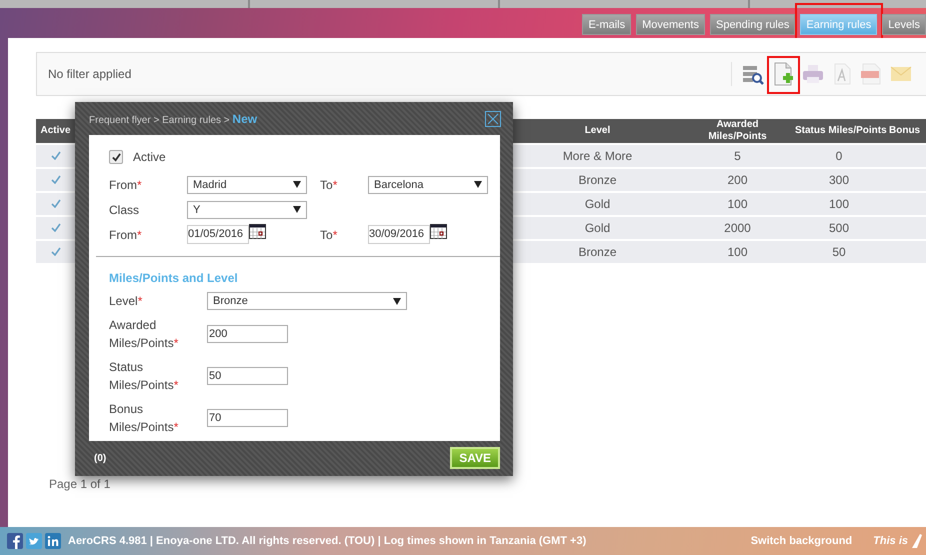 The height and width of the screenshot is (555, 926). Describe the element at coordinates (839, 252) in the screenshot. I see `table-cell: 50` at that location.